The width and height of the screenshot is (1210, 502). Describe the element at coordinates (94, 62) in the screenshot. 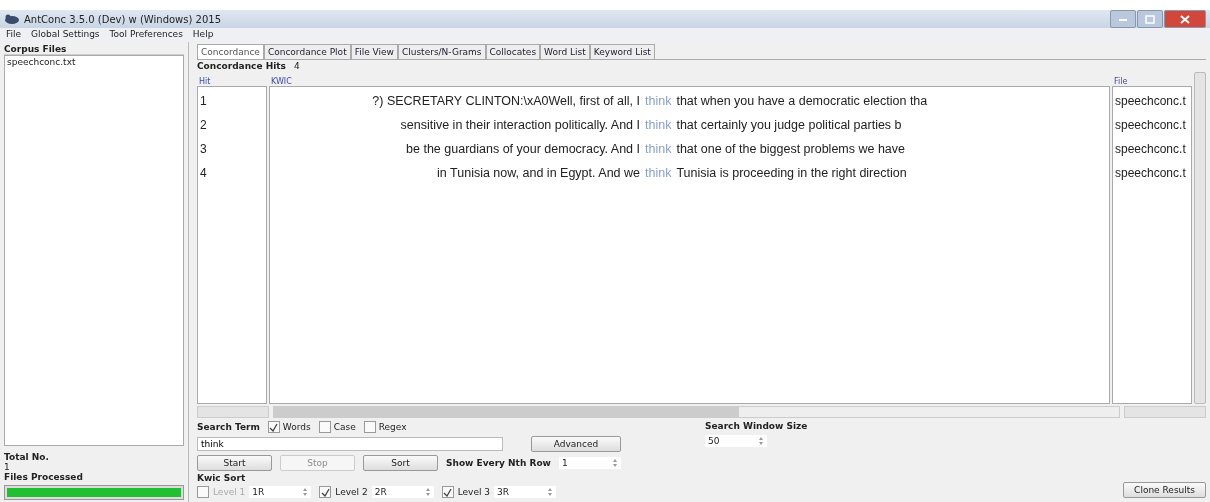

I see `file-item: speechconc.txt` at that location.